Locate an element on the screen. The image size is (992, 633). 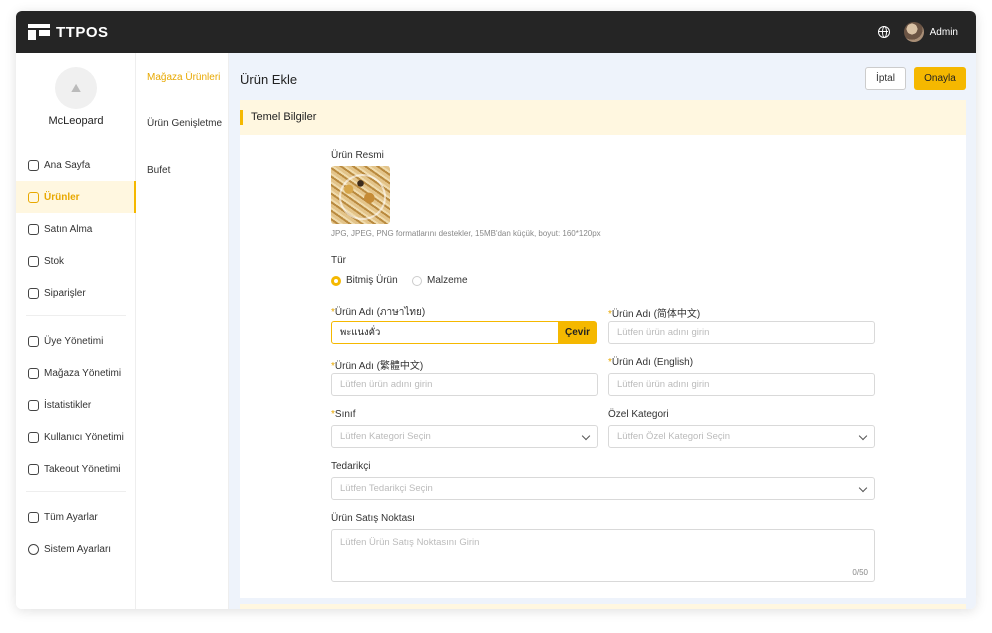
gear-icon is located at coordinates (33, 549).